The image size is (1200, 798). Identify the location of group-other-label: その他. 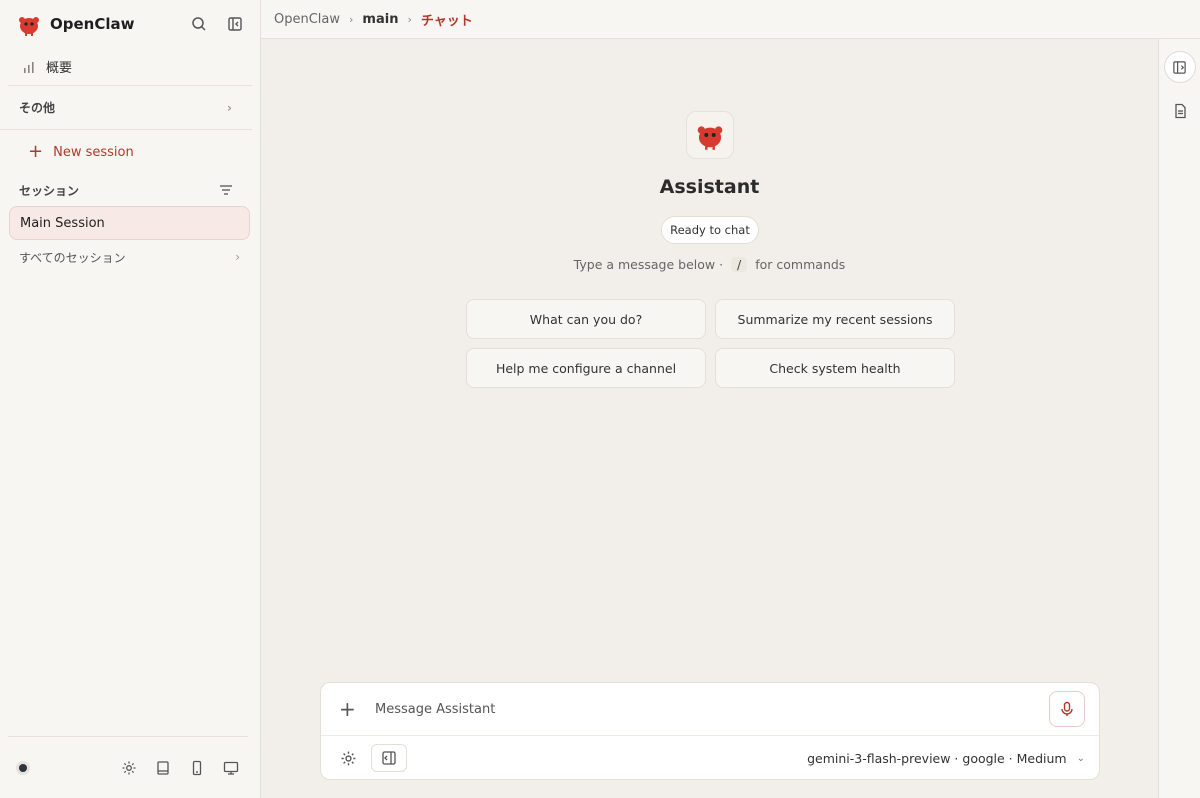
(37, 108).